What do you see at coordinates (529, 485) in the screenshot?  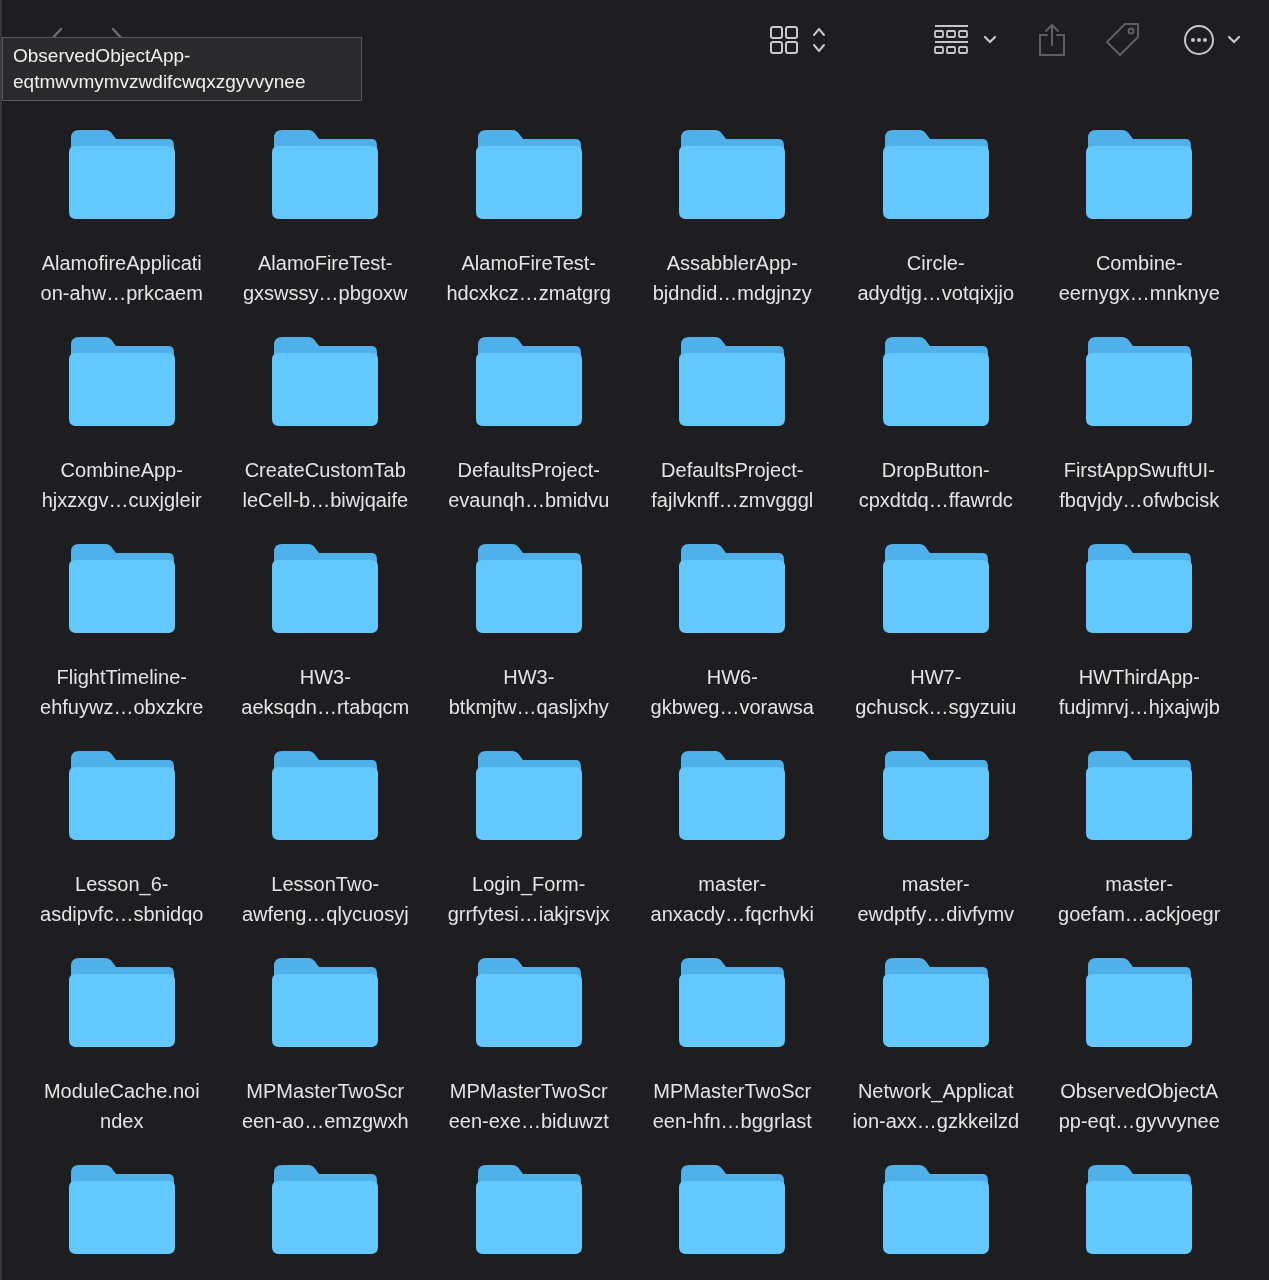 I see `folder-name: DefaultsProject- evaunqh…bmidvu` at bounding box center [529, 485].